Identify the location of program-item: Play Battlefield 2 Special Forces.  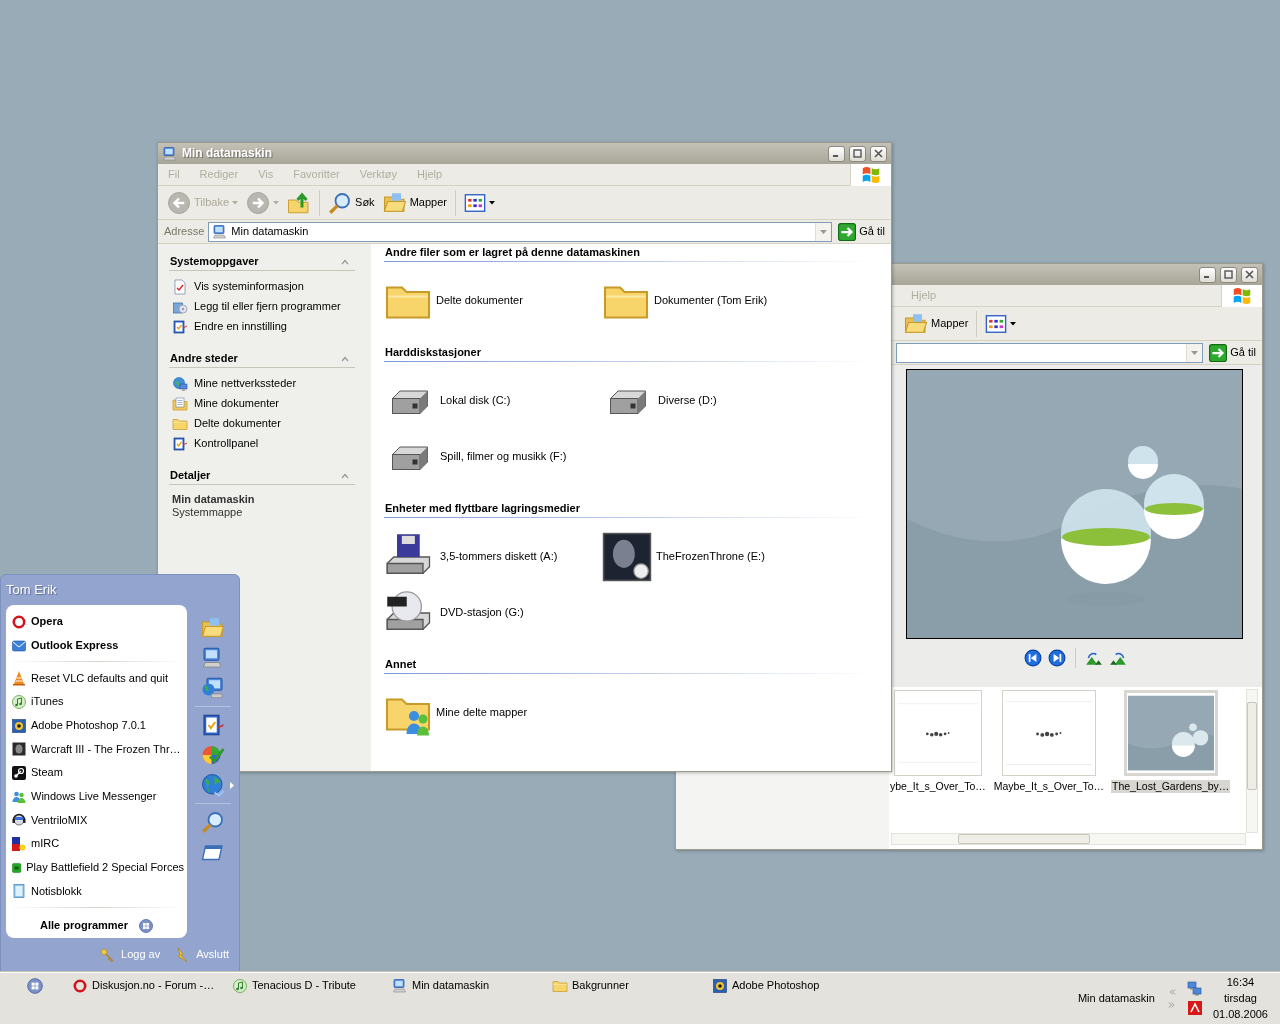
(97, 867).